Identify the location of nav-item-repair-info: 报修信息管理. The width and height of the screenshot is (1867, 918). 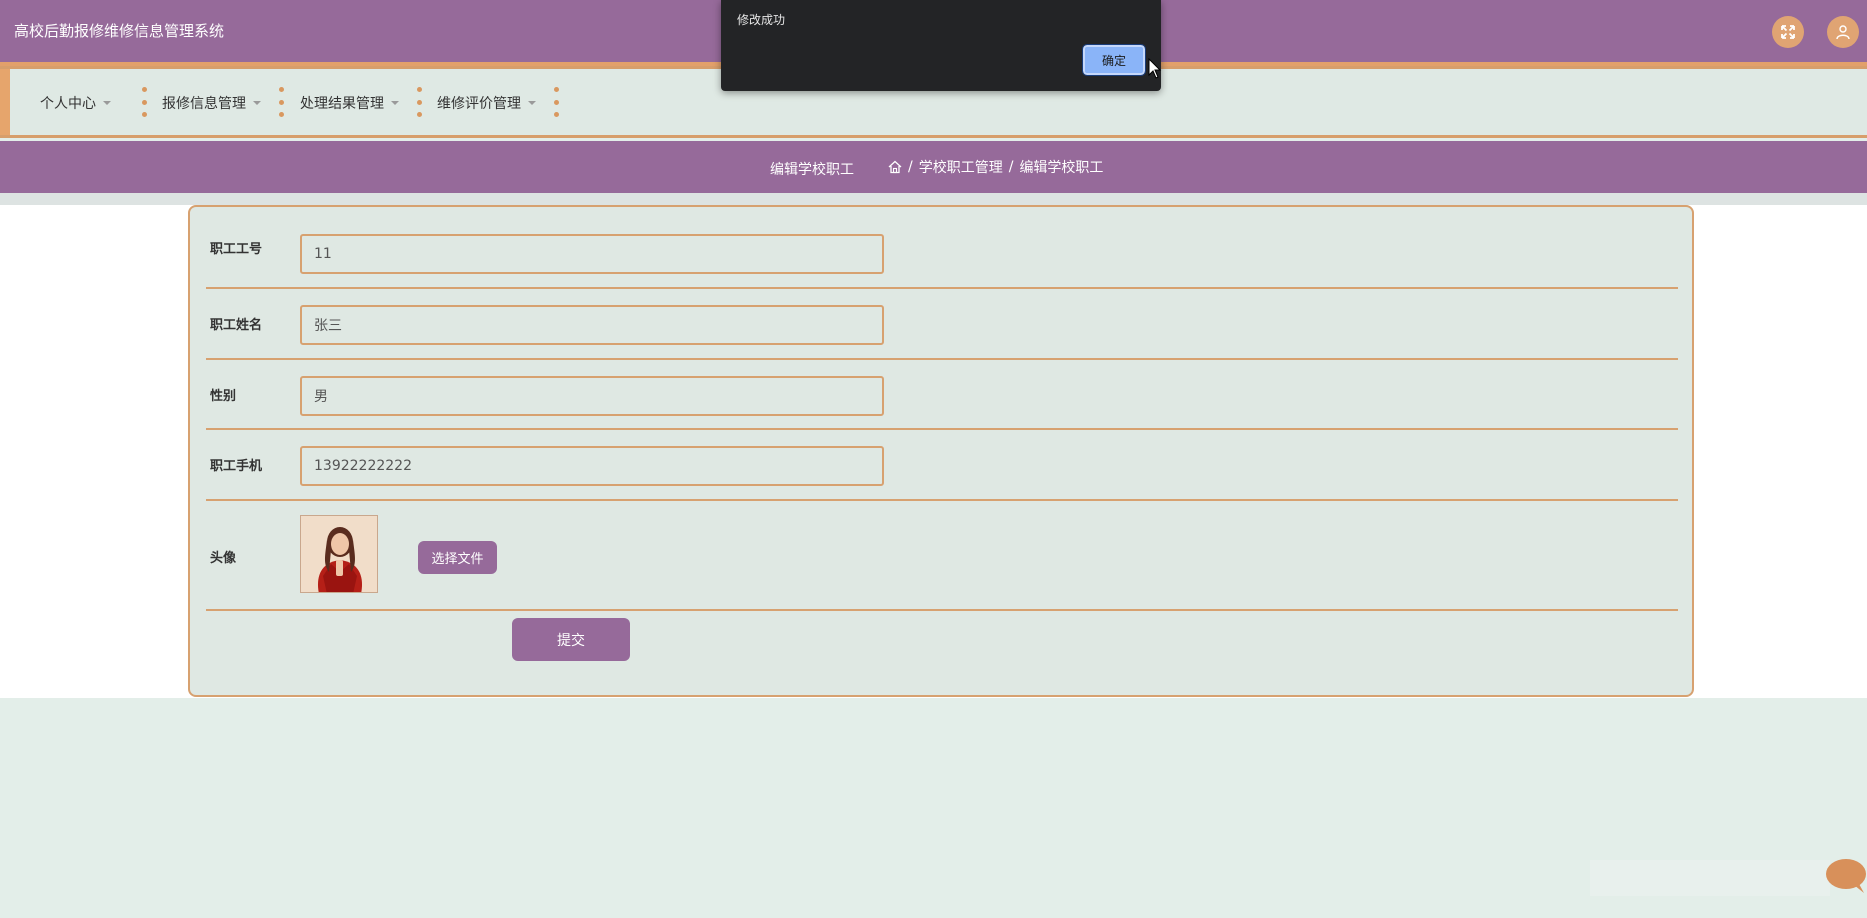
(211, 103).